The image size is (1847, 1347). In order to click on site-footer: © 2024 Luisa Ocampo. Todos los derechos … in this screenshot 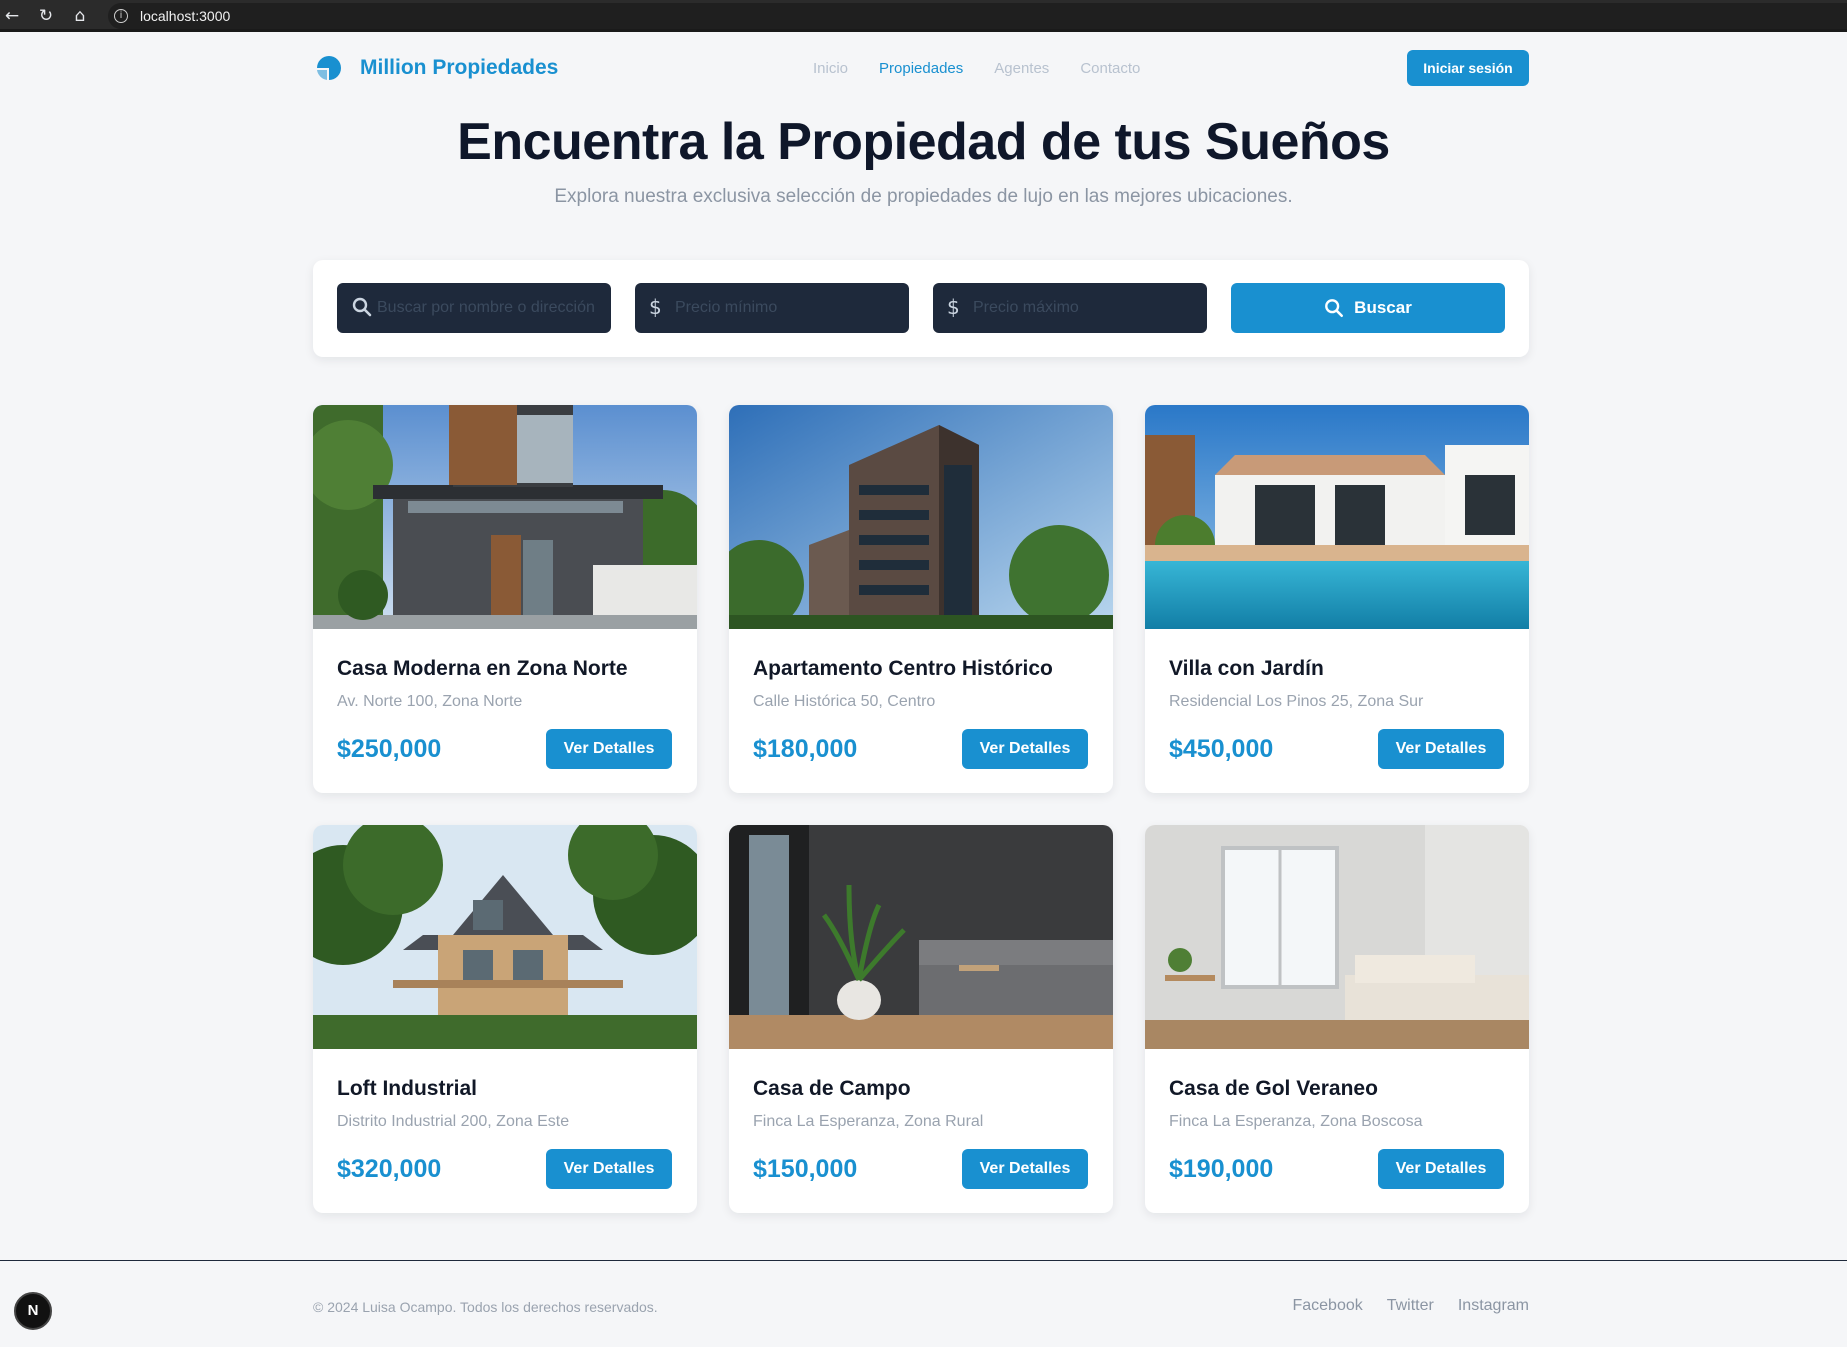, I will do `click(923, 1303)`.